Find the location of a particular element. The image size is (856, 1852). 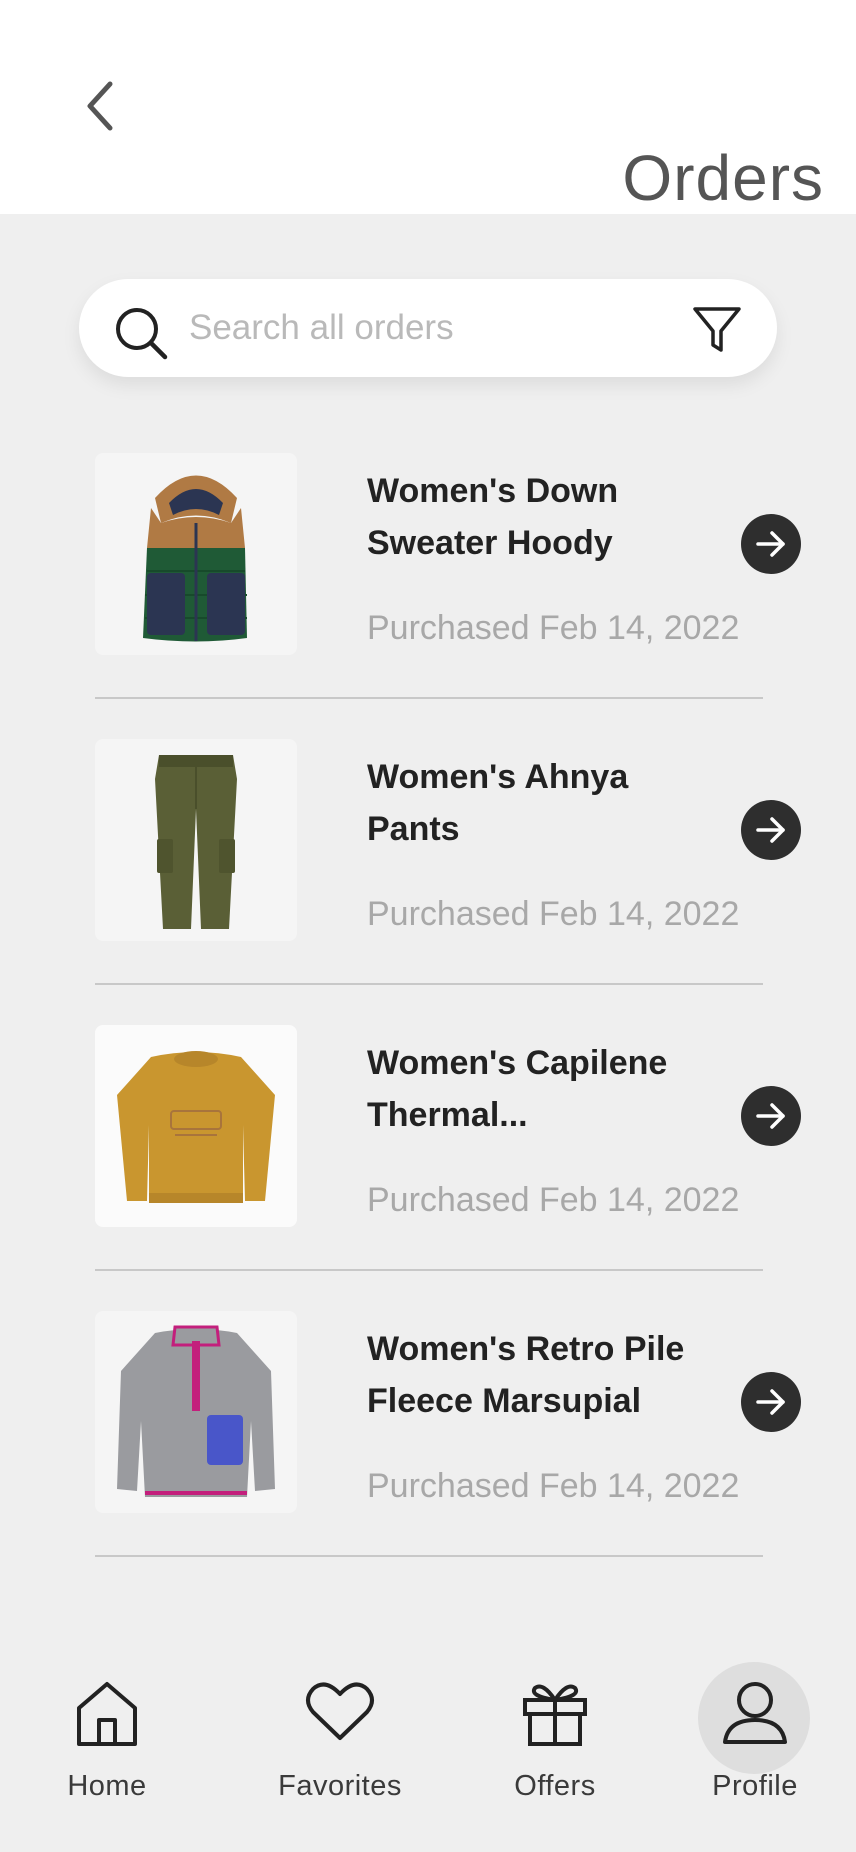

bottom-nav: Home Favorites Offers Profile is located at coordinates (428, 1746).